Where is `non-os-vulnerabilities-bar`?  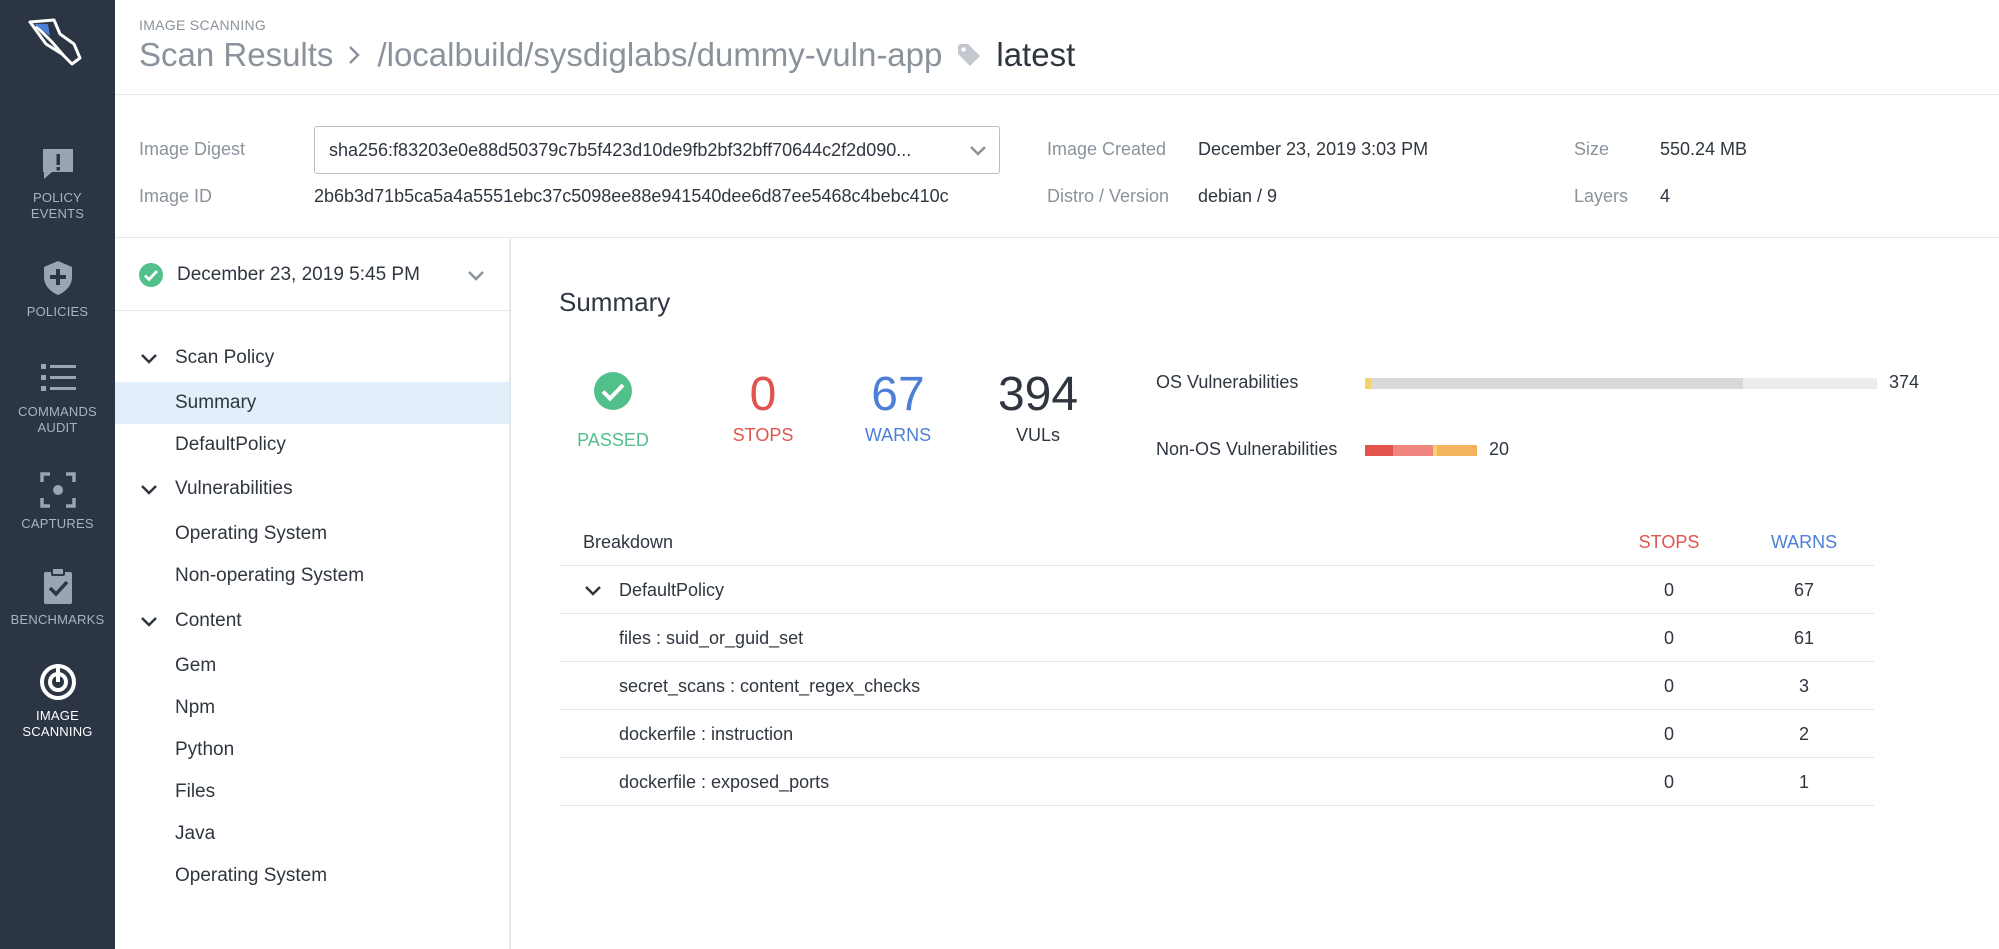 non-os-vulnerabilities-bar is located at coordinates (1421, 450).